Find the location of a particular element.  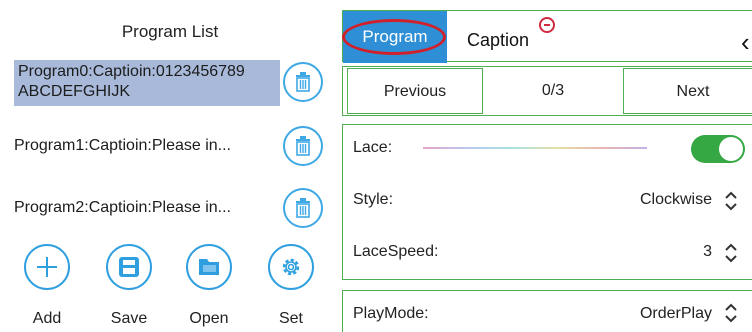

tab-caption: Caption is located at coordinates (498, 37).